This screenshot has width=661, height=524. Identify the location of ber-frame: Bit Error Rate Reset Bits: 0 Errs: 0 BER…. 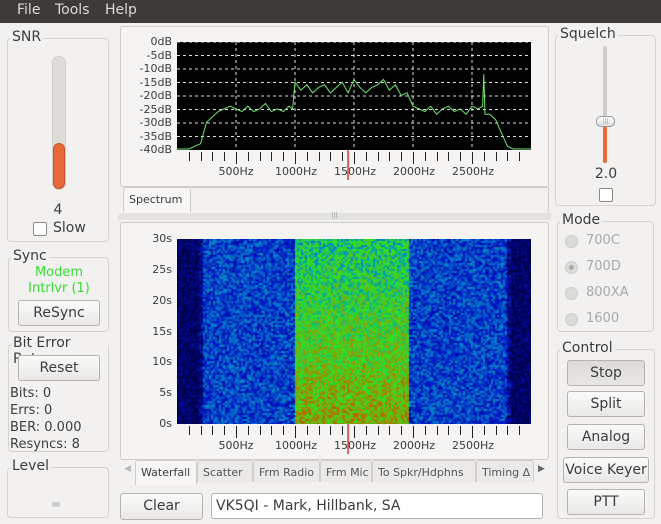
(58, 393).